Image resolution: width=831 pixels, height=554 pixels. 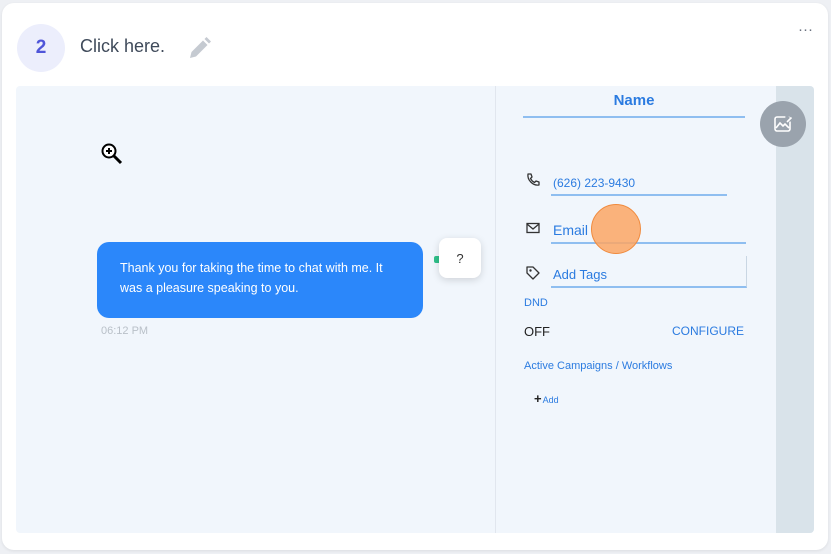 I want to click on chat-message-line: was a pleasure speaking to you., so click(x=209, y=288).